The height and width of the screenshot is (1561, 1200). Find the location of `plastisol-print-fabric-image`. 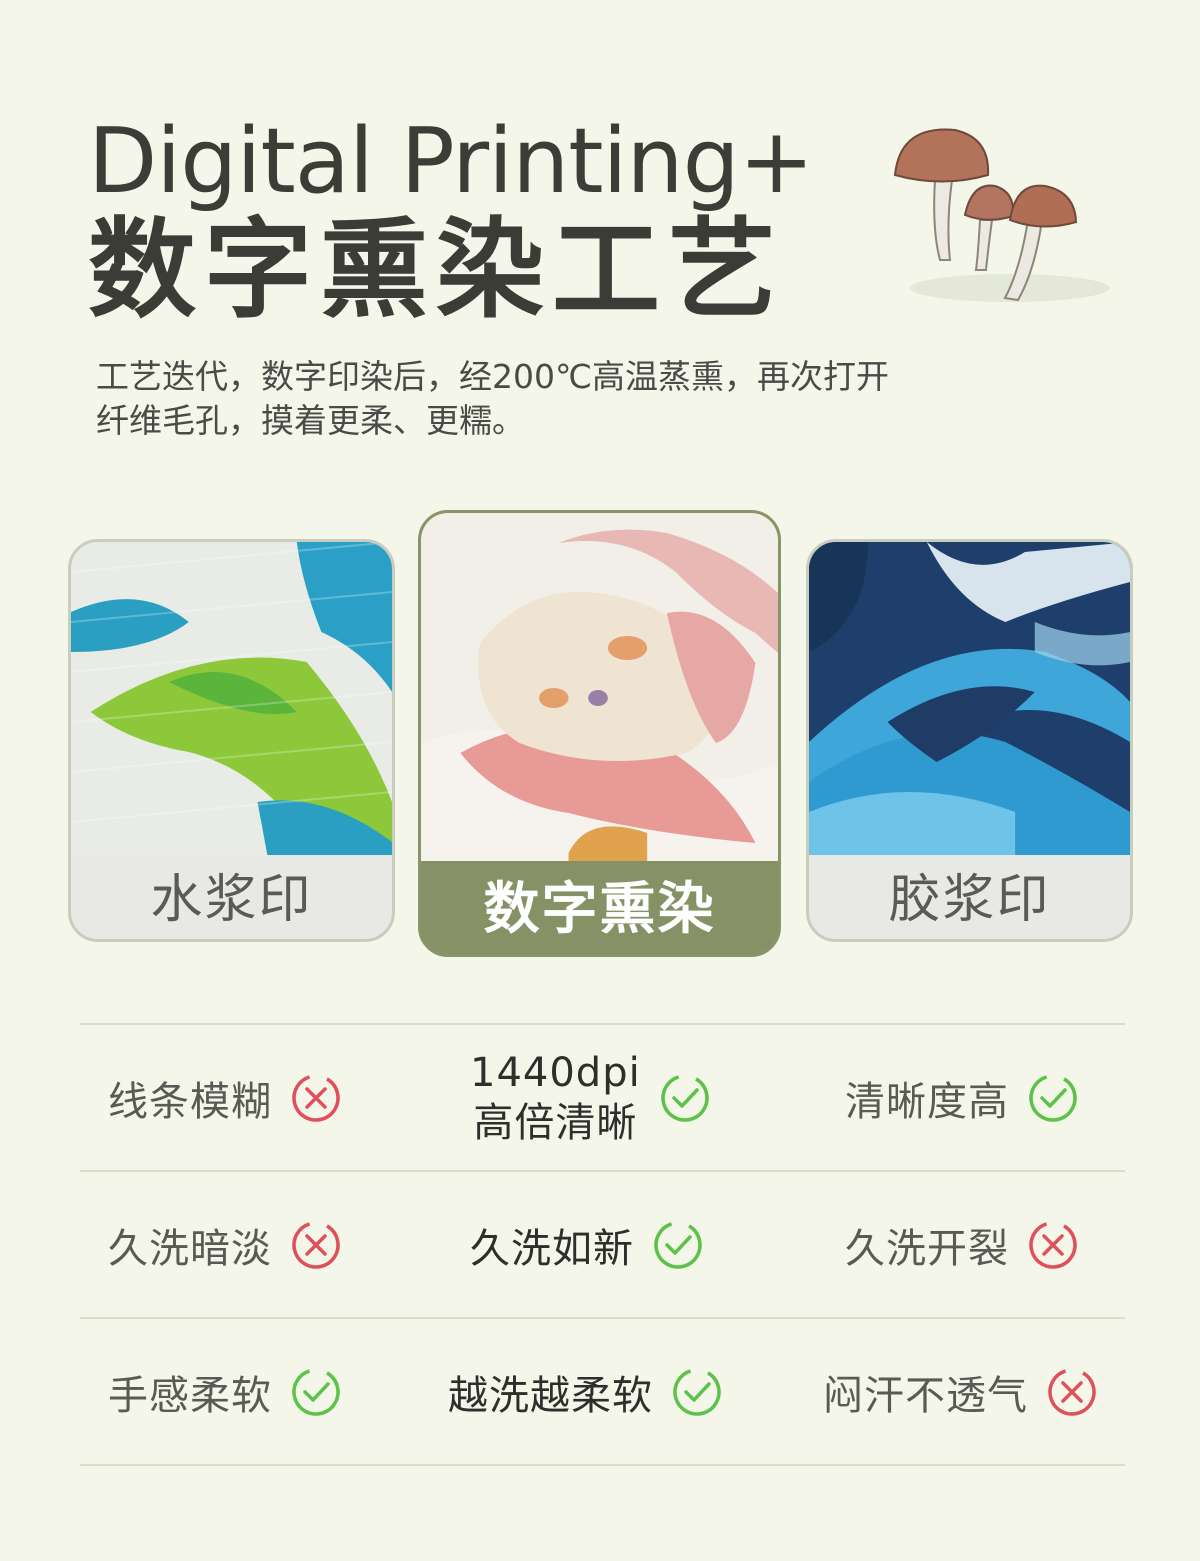

plastisol-print-fabric-image is located at coordinates (969, 698).